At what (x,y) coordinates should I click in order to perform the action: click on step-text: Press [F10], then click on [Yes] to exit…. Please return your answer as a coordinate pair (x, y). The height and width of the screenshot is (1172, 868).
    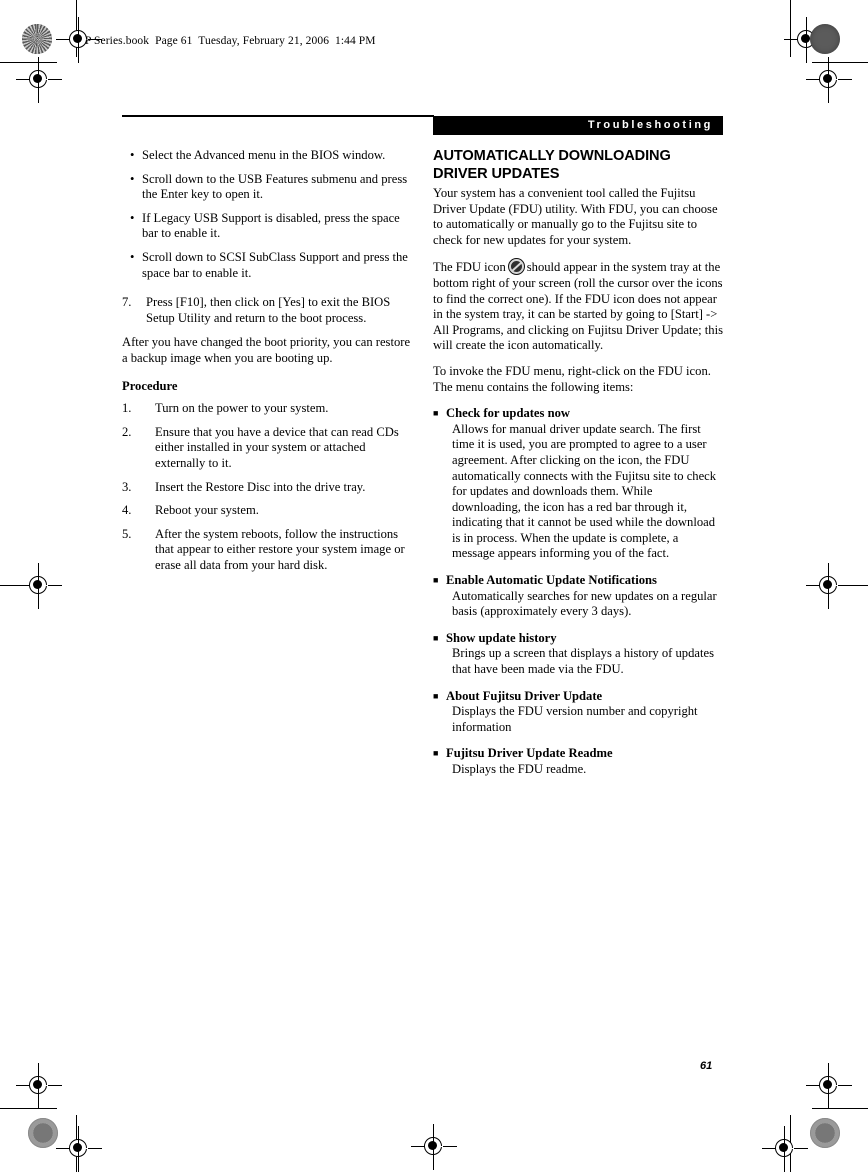
    Looking at the image, I should click on (268, 310).